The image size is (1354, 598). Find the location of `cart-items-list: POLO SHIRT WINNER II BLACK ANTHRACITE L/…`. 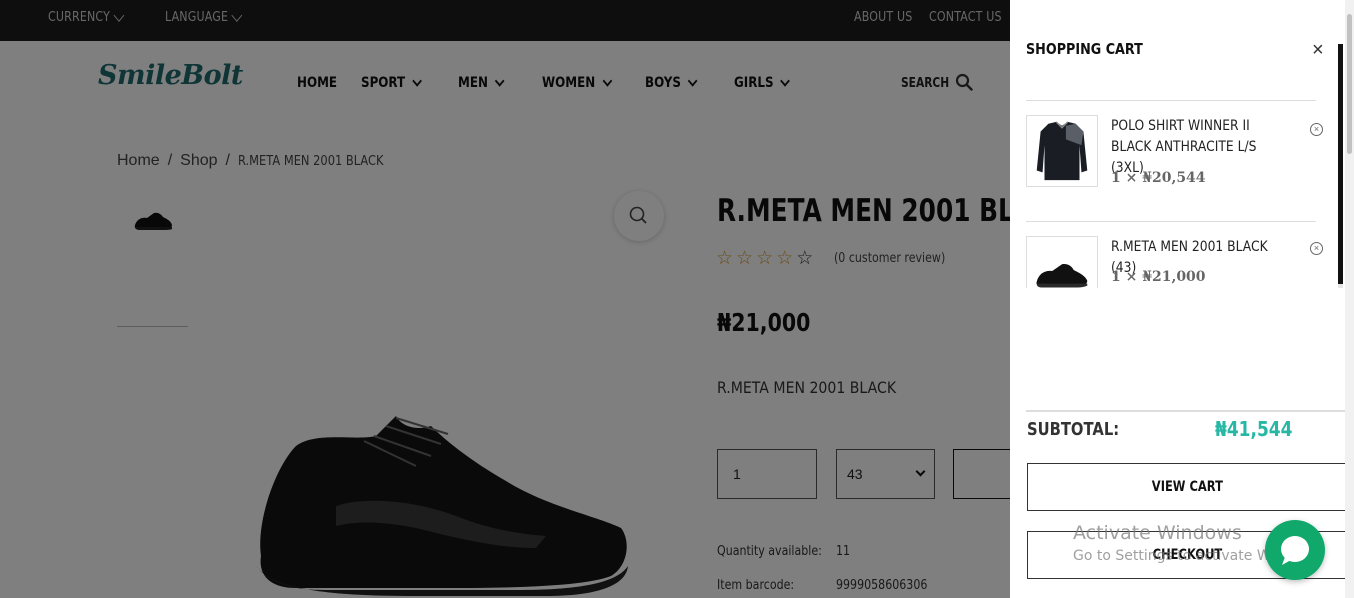

cart-items-list: POLO SHIRT WINNER II BLACK ANTHRACITE L/… is located at coordinates (1175, 194).